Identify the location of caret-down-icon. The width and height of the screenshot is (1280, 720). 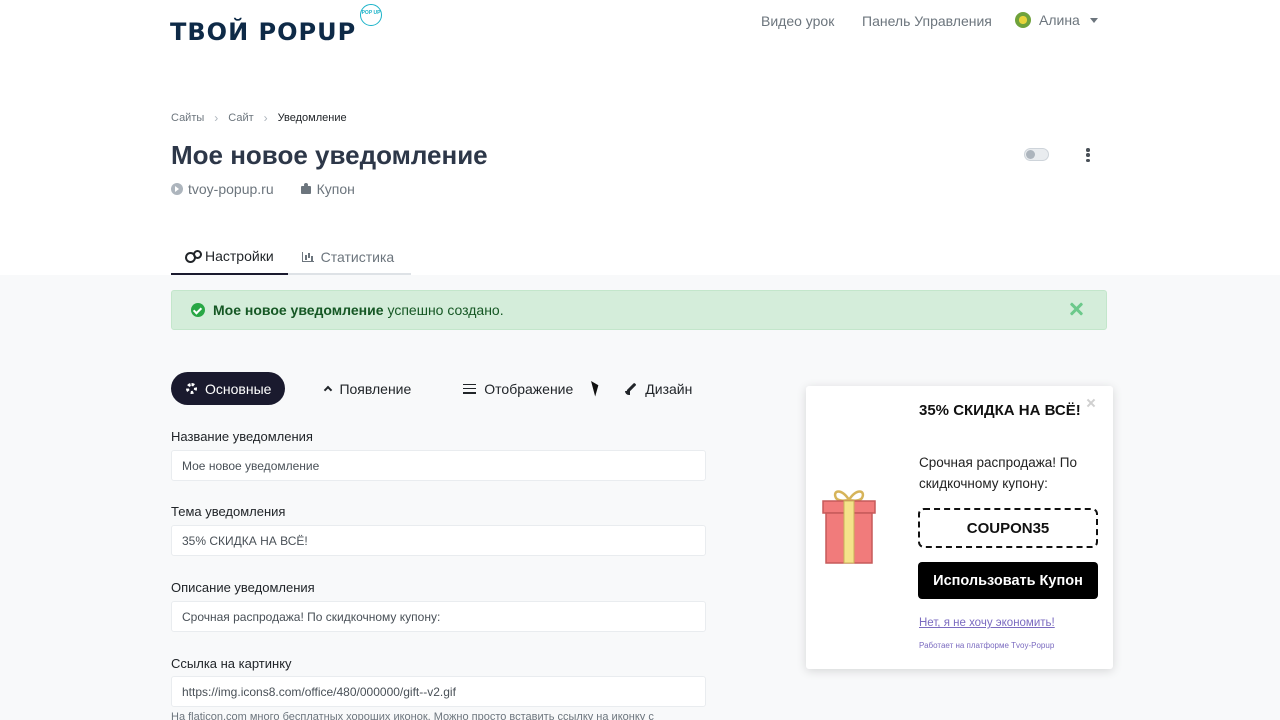
(1093, 20).